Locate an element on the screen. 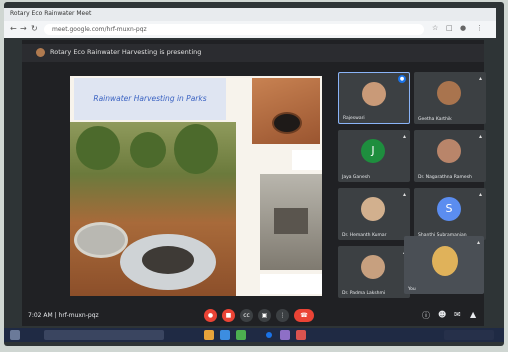  taskbar-search is located at coordinates (104, 335).